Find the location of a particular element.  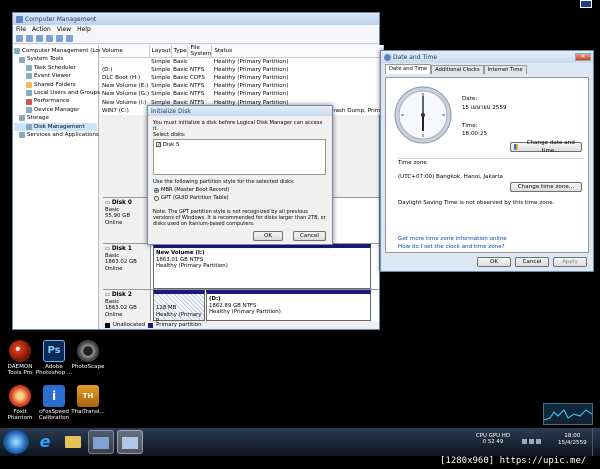

date-time-taskbar-item is located at coordinates (130, 442).